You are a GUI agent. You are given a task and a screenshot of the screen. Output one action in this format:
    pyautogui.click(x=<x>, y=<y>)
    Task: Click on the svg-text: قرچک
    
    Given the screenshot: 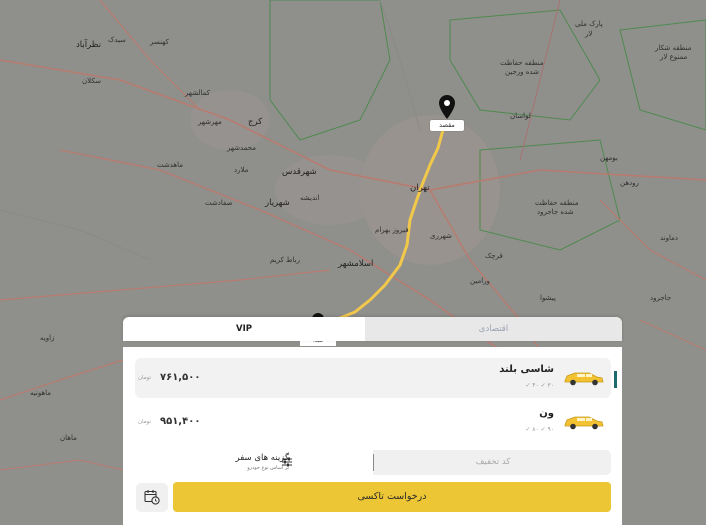 What is the action you would take?
    pyautogui.click(x=494, y=256)
    